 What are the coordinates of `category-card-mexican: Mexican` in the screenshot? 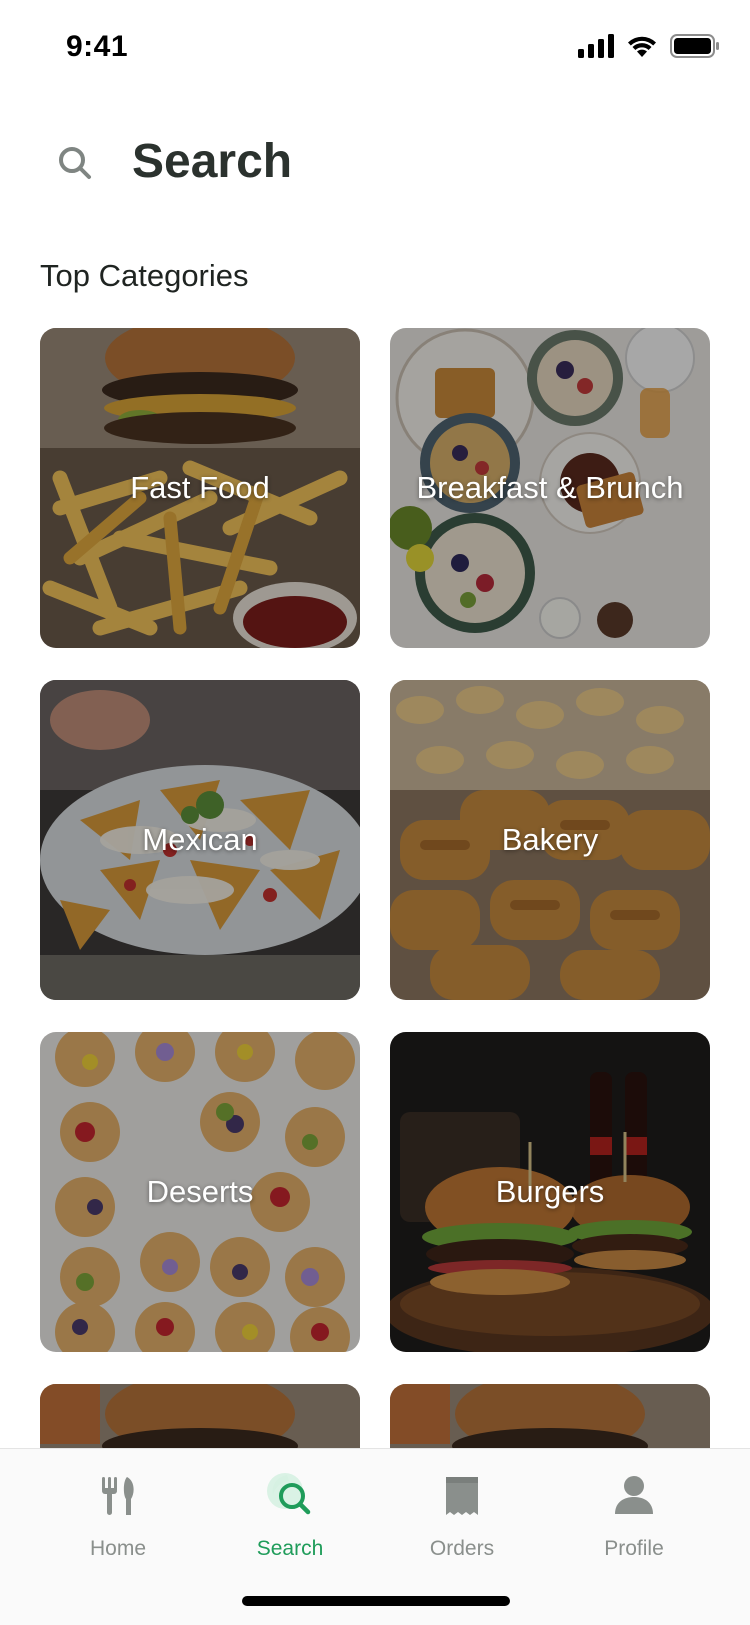 It's located at (200, 840).